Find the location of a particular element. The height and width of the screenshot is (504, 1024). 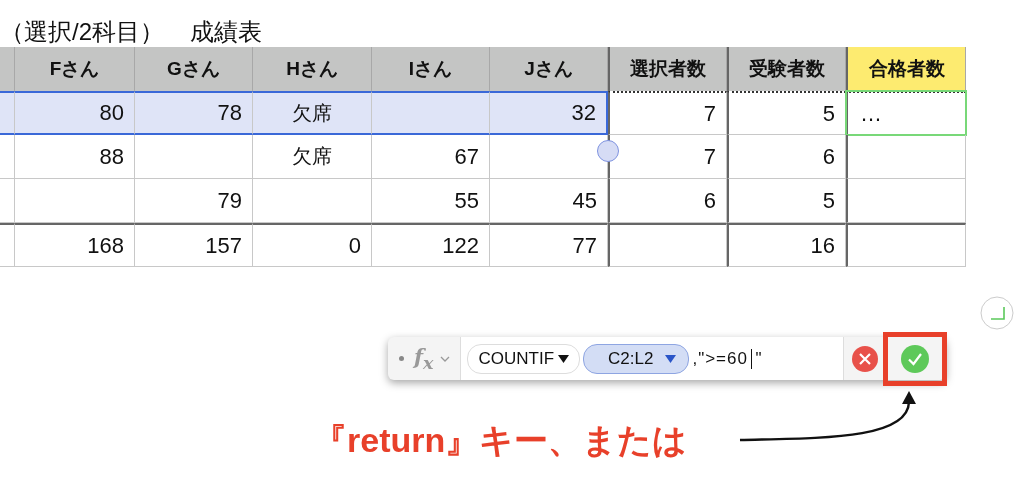

table-cell: 79 is located at coordinates (194, 201).